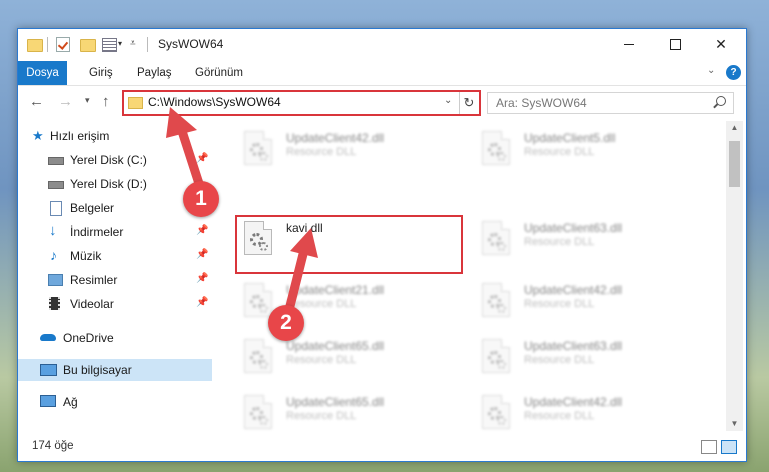  Describe the element at coordinates (242, 215) in the screenshot. I see `callout-overlay` at that location.